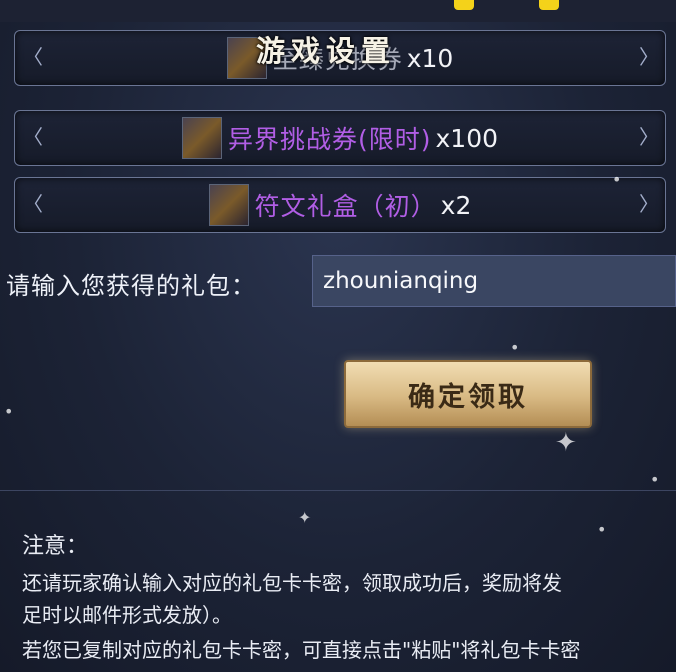 Image resolution: width=676 pixels, height=672 pixels. What do you see at coordinates (127, 615) in the screenshot?
I see `notice-line: 足时以邮件形式发放）。` at bounding box center [127, 615].